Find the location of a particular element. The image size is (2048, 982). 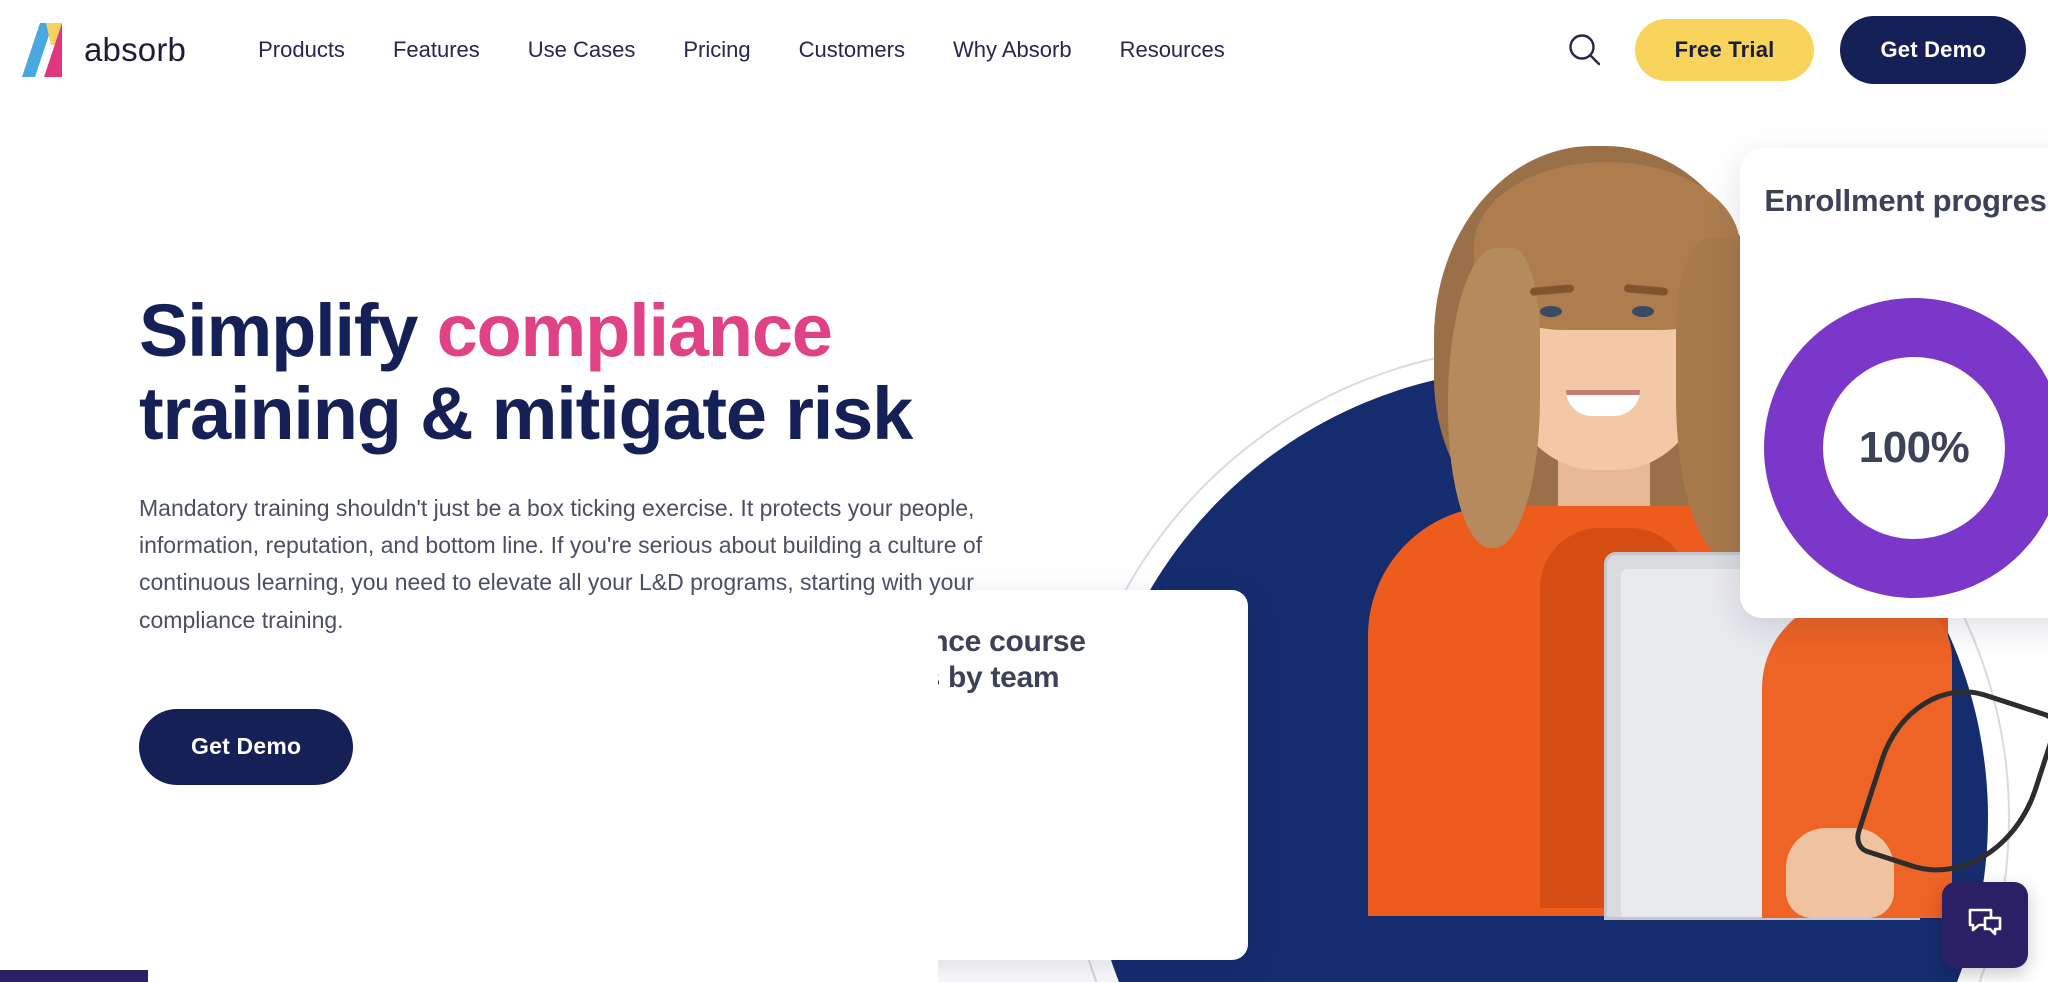

enrollment-donut-value: 100% is located at coordinates (1914, 447).